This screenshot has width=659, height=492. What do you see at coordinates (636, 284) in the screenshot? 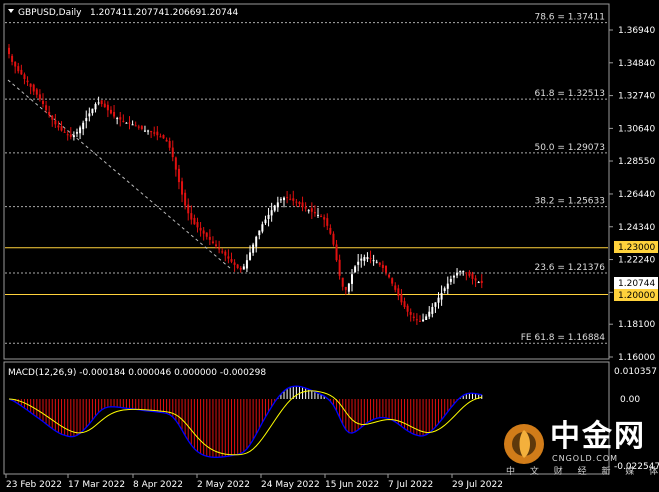
I see `current-price-label: 1.20744` at bounding box center [636, 284].